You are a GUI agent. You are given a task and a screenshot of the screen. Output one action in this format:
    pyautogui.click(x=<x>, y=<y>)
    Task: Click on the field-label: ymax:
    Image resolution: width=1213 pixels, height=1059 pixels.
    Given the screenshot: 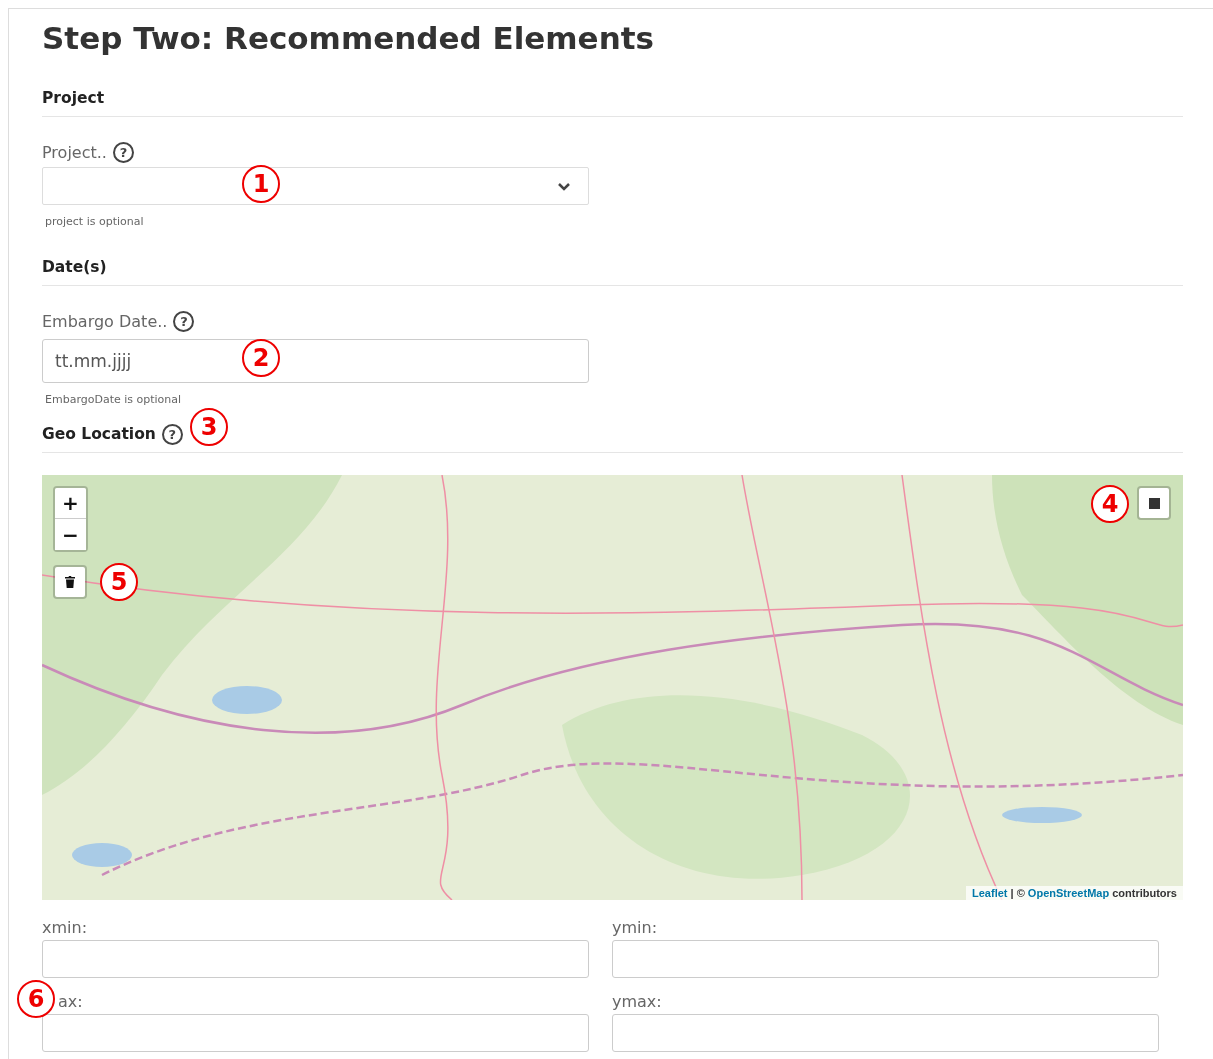 What is the action you would take?
    pyautogui.click(x=637, y=1001)
    